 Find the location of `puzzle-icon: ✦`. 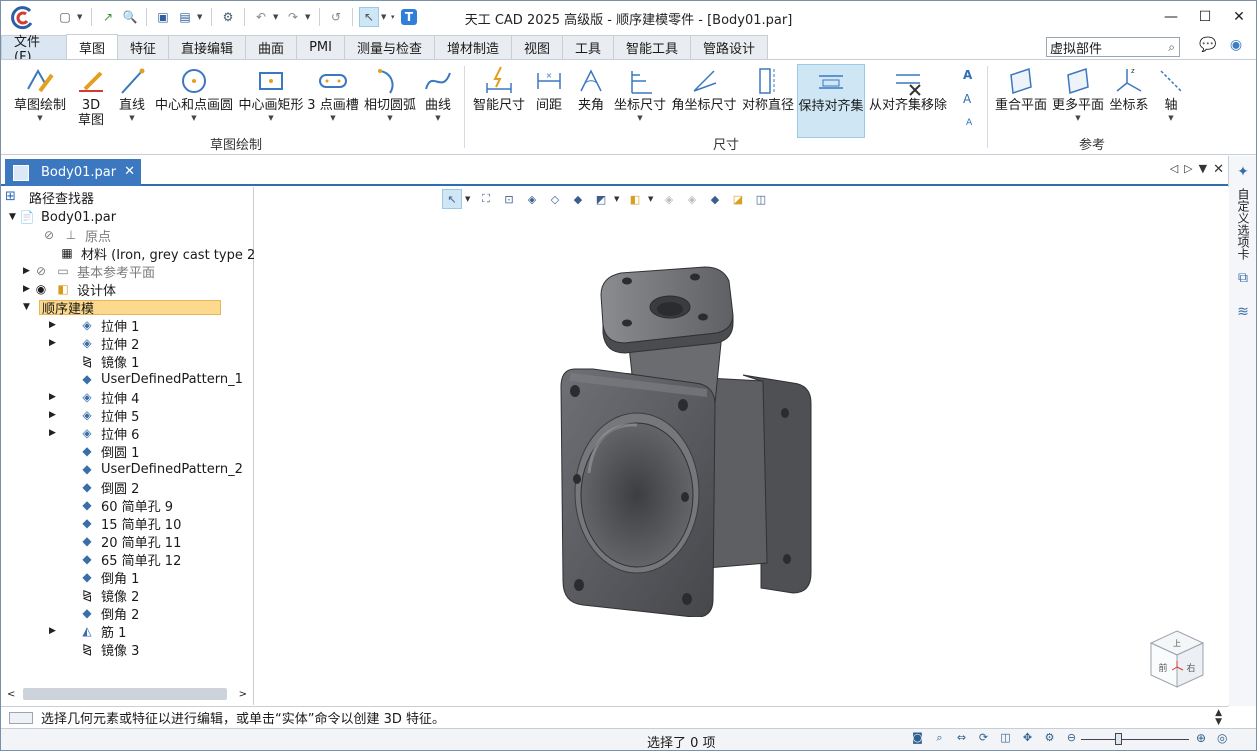

puzzle-icon: ✦ is located at coordinates (1243, 173).